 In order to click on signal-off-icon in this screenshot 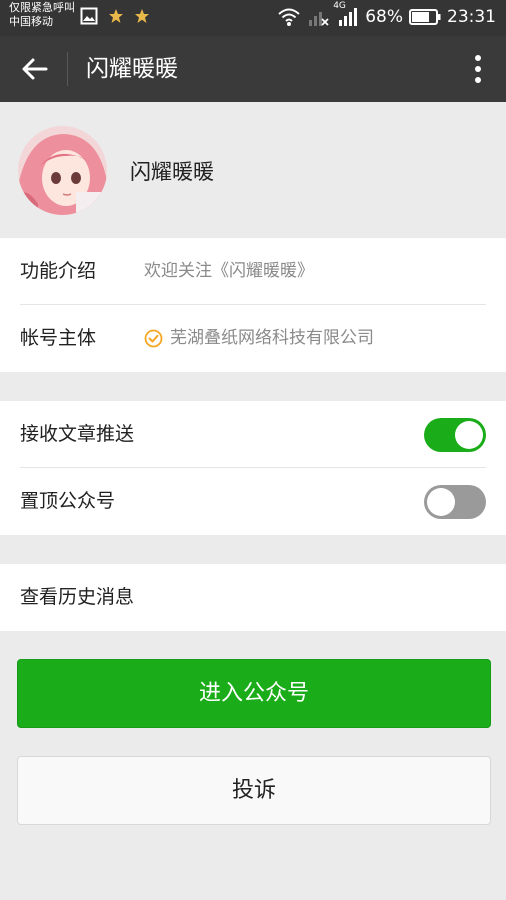, I will do `click(319, 19)`.